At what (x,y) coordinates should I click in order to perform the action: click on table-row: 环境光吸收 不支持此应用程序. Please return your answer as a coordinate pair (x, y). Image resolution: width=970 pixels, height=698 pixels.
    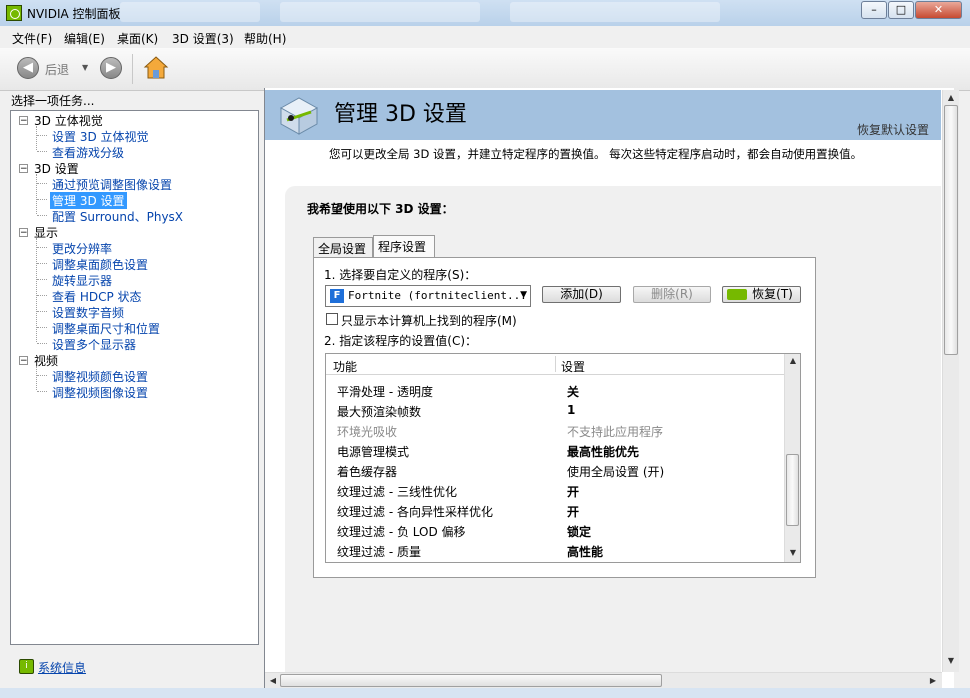
    Looking at the image, I should click on (555, 430).